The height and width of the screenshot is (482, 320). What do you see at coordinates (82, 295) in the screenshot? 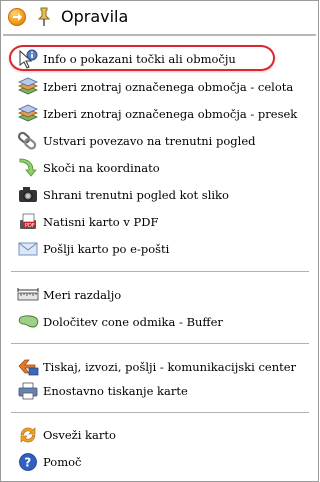
I see `menu-item-label: Meri razdaljo` at bounding box center [82, 295].